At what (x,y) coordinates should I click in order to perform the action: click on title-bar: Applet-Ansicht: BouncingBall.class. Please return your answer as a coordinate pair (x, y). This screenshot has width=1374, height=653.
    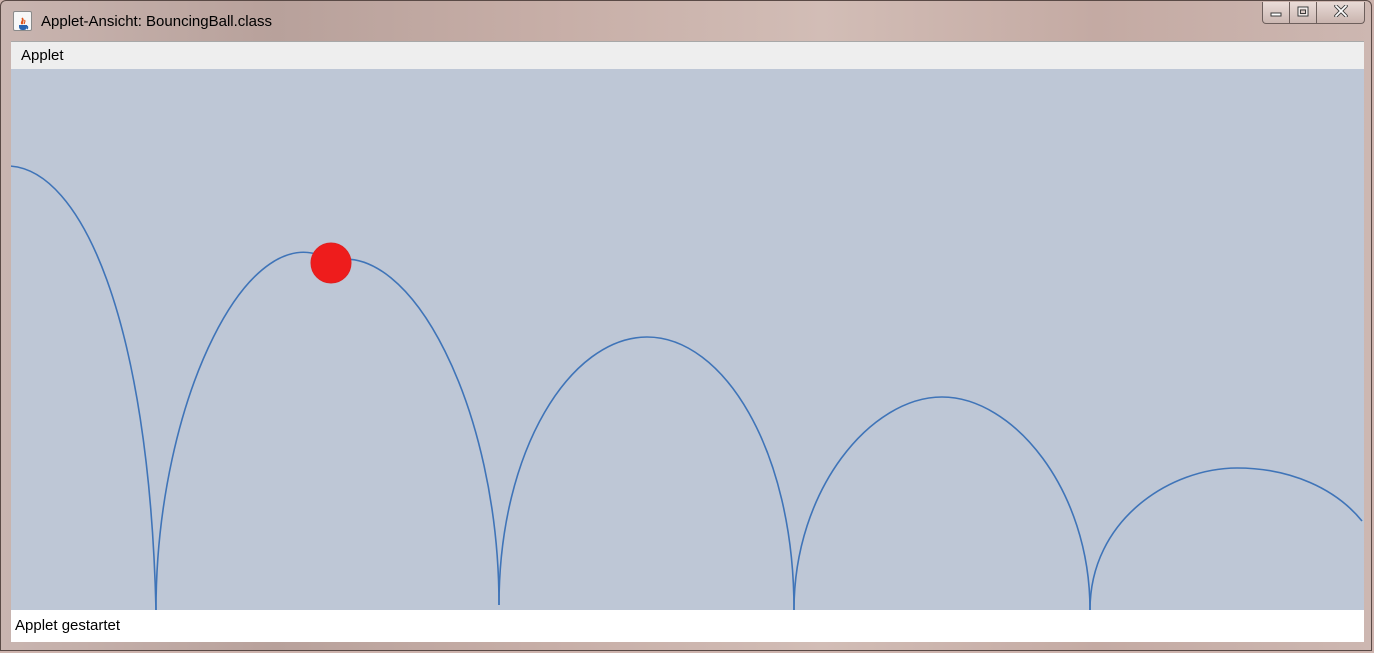
    Looking at the image, I should click on (687, 21).